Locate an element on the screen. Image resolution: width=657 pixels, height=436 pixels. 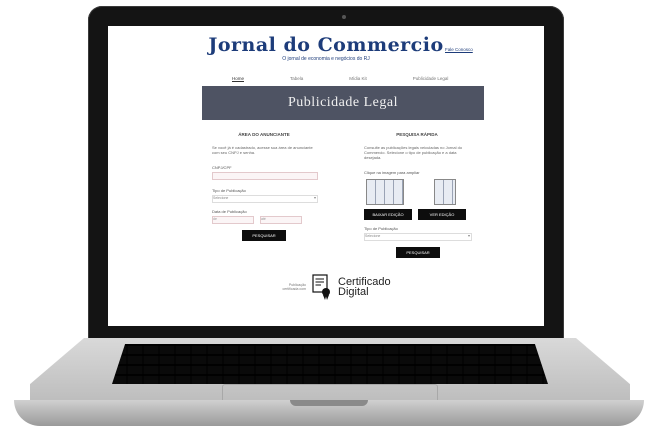
page-banner: Publicidade Legal is located at coordinates (343, 103).